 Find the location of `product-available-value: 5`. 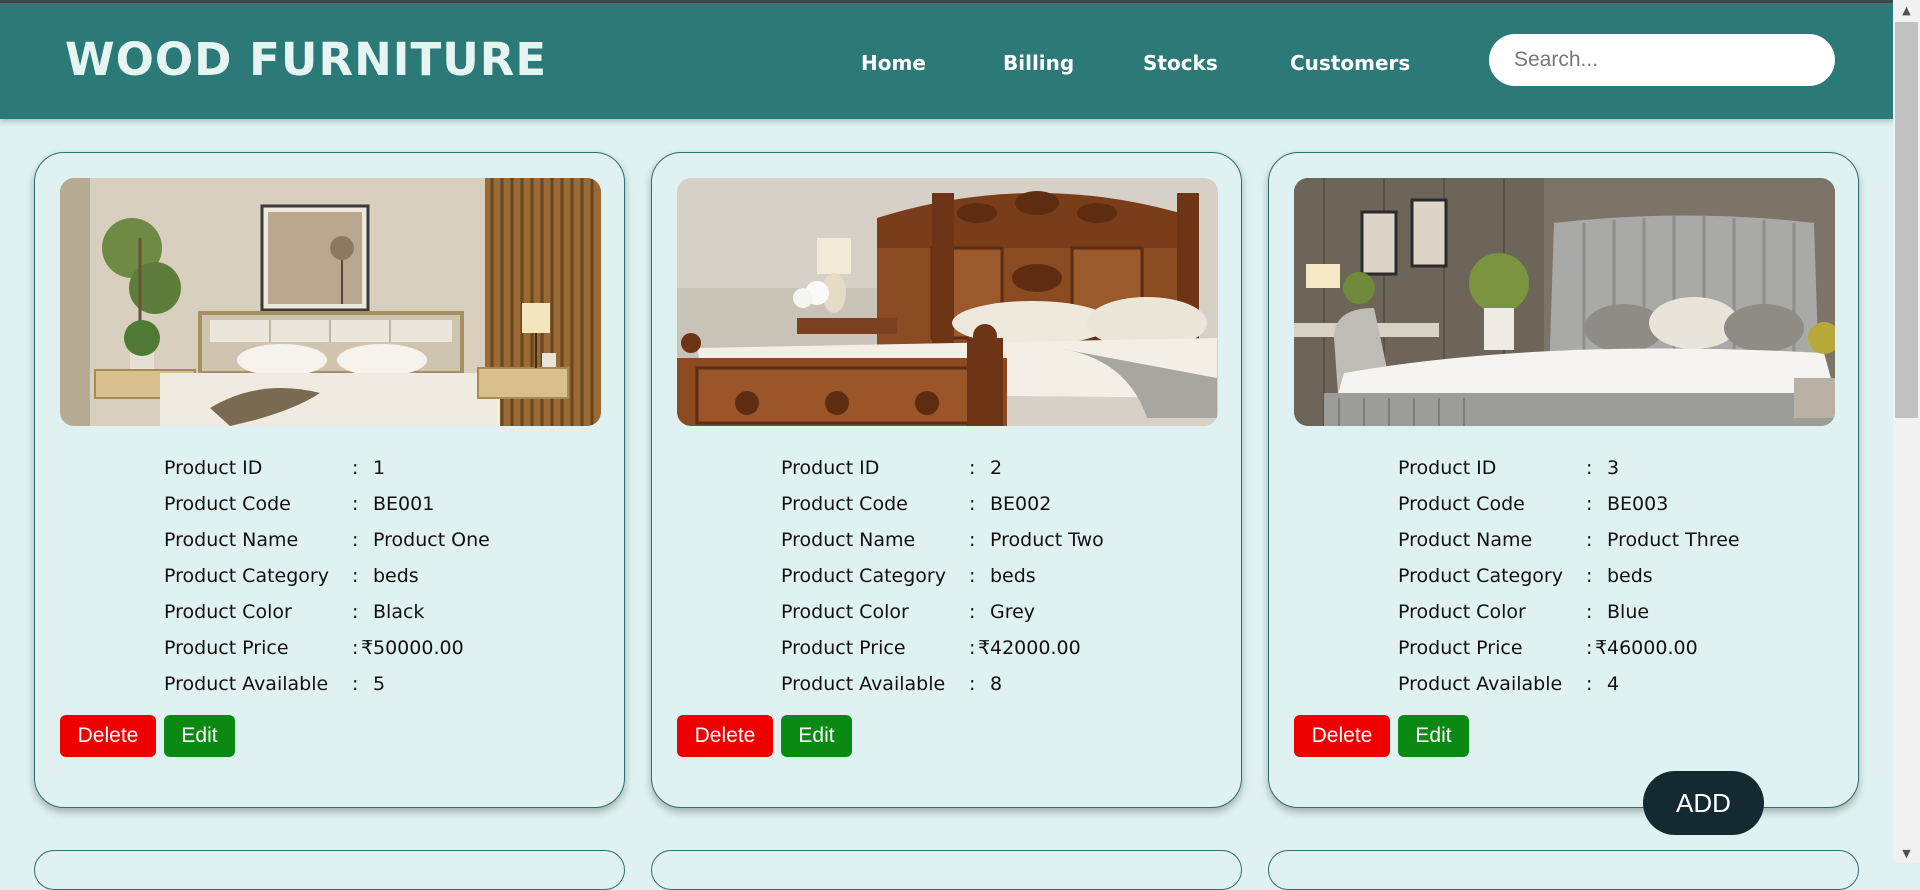

product-available-value: 5 is located at coordinates (379, 684).